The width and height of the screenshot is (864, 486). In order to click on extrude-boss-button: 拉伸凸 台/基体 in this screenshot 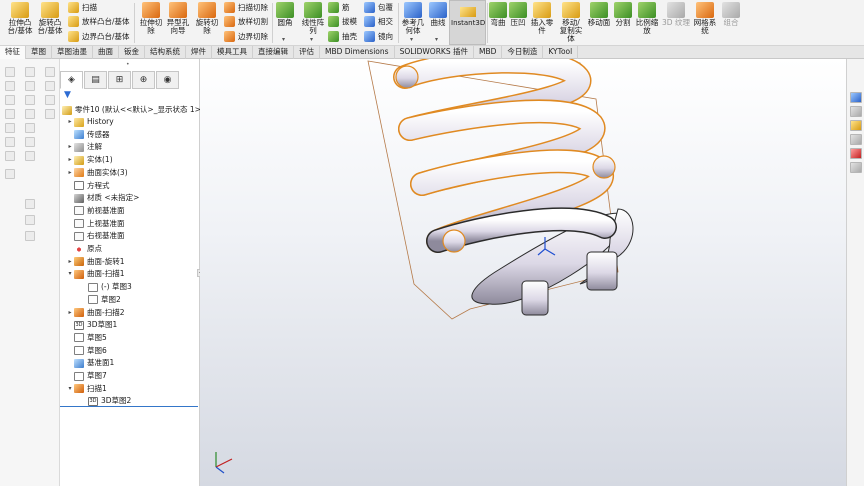, I will do `click(20, 18)`.